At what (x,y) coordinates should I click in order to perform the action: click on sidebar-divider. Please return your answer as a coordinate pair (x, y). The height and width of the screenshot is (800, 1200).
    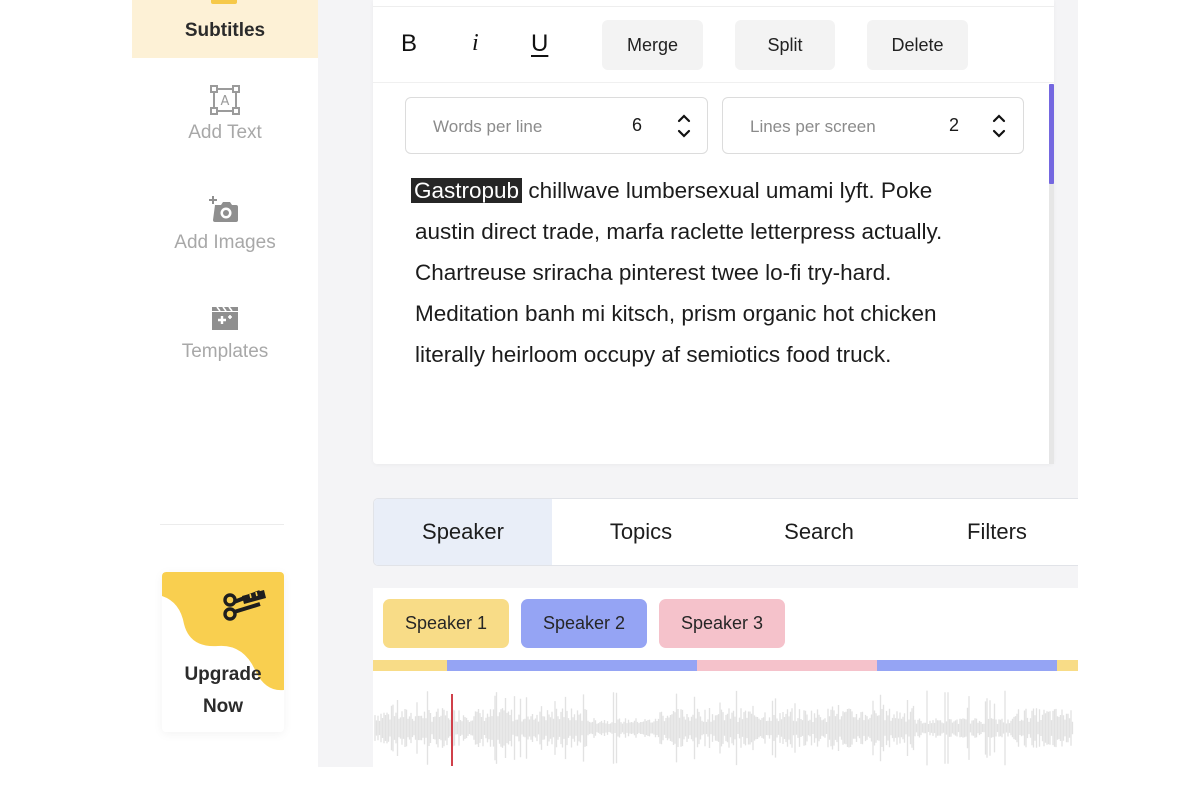
    Looking at the image, I should click on (222, 524).